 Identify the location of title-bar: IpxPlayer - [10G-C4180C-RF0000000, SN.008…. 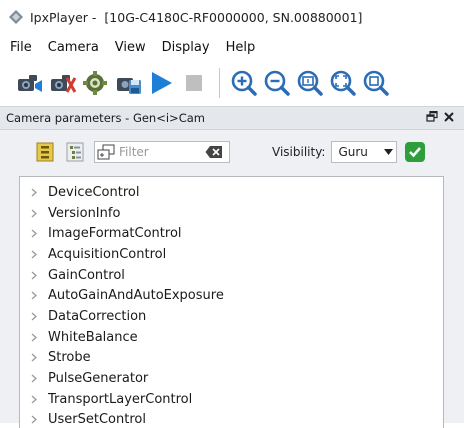
(232, 17).